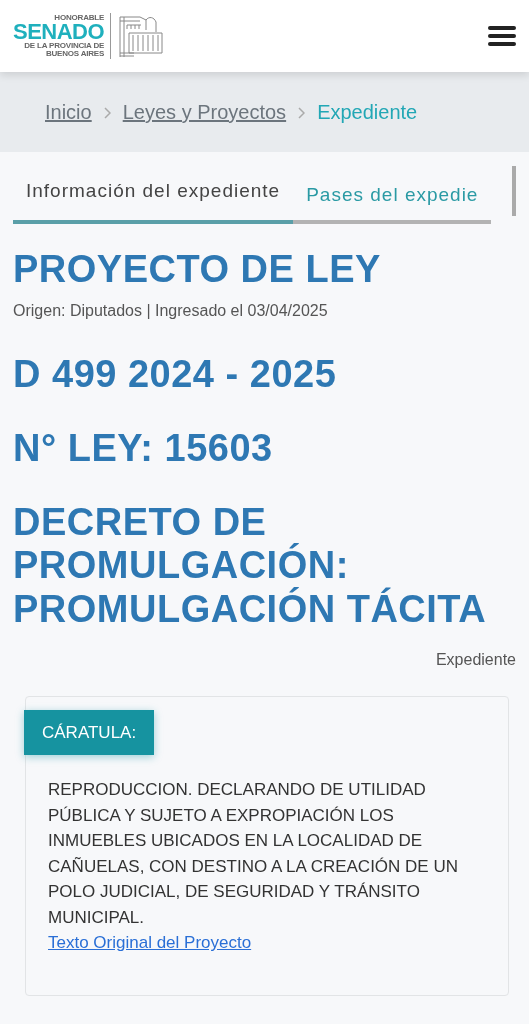 This screenshot has width=529, height=1024. Describe the element at coordinates (250, 566) in the screenshot. I see `heading: DECRETO DE PROMULGACIÓN: PROMULGACIÓN TÁCITA` at that location.